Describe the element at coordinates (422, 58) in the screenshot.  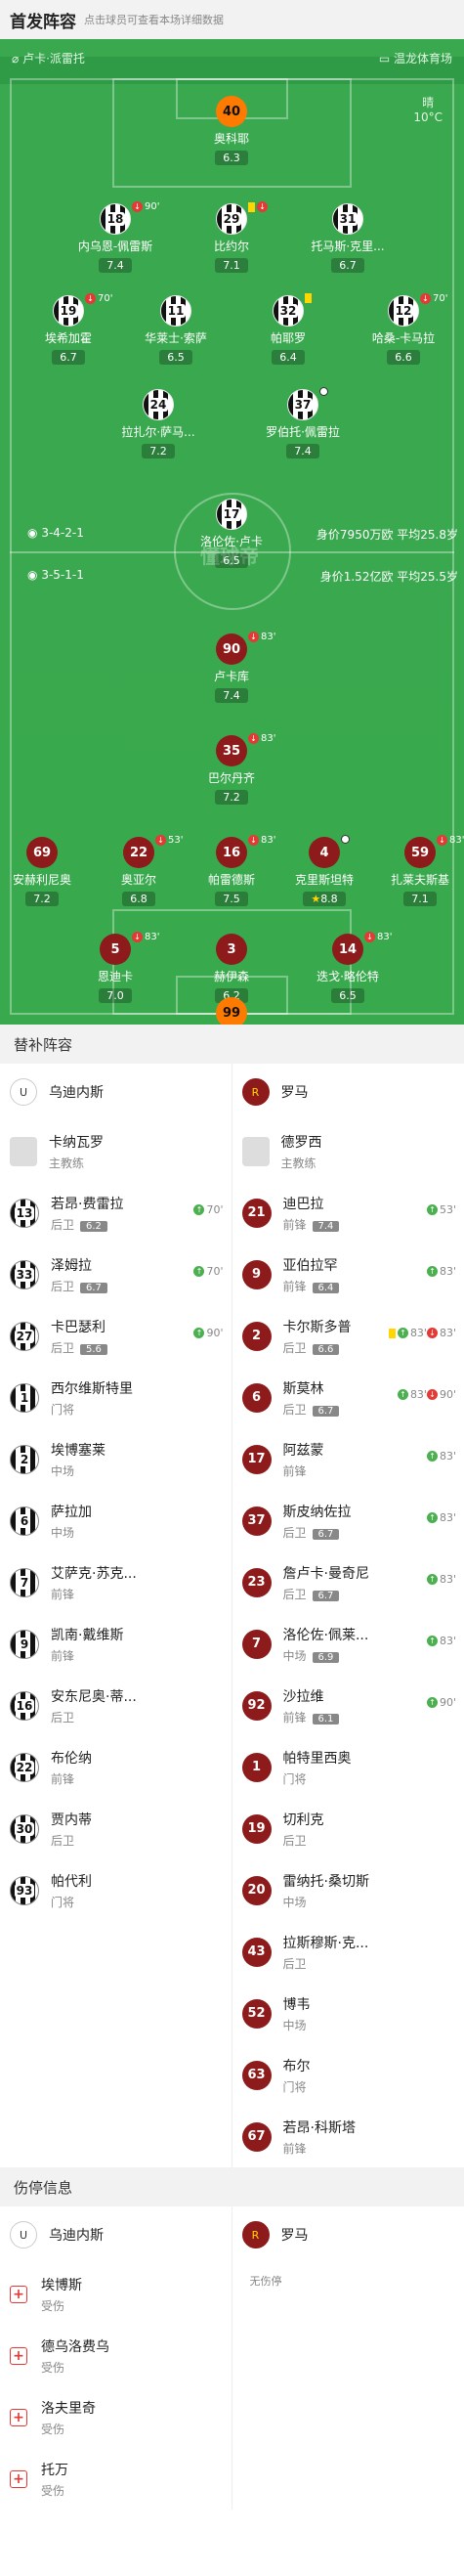
I see `stadium-name: 温龙体育场` at that location.